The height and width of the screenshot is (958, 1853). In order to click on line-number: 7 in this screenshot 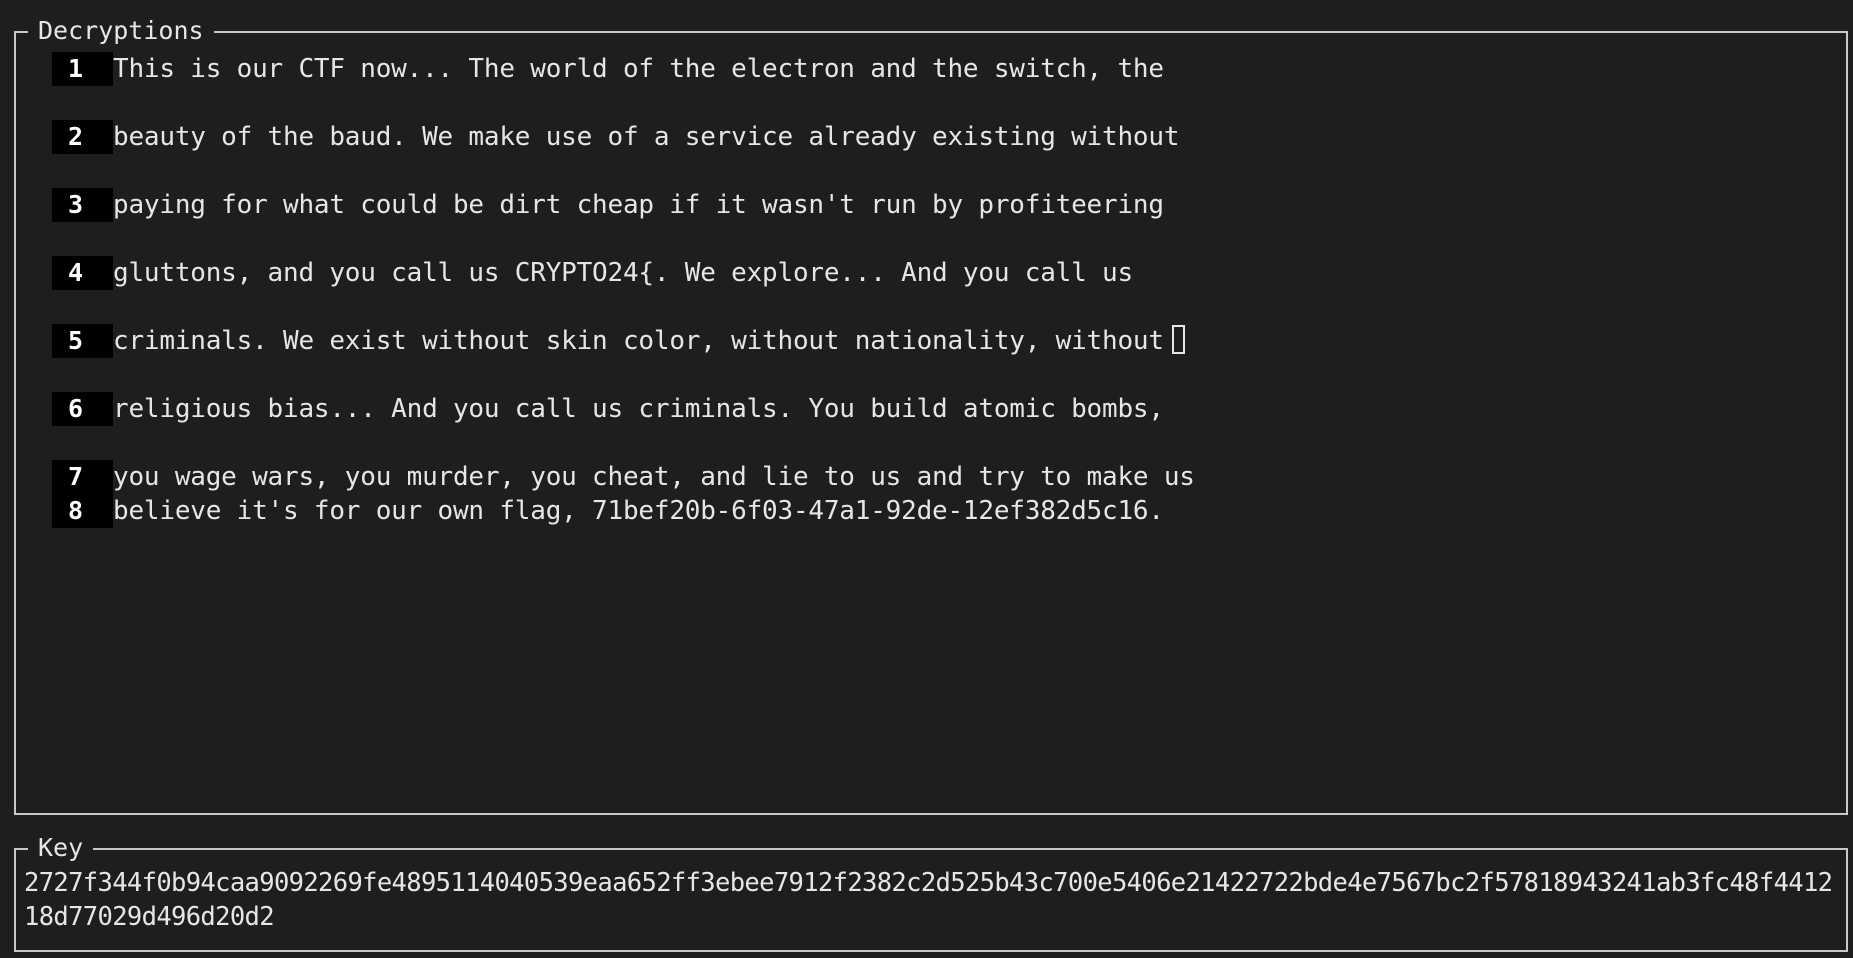, I will do `click(82, 477)`.